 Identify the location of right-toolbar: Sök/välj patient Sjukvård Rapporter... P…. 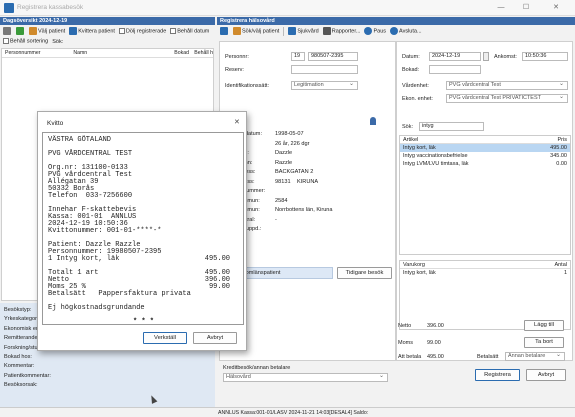
(396, 31).